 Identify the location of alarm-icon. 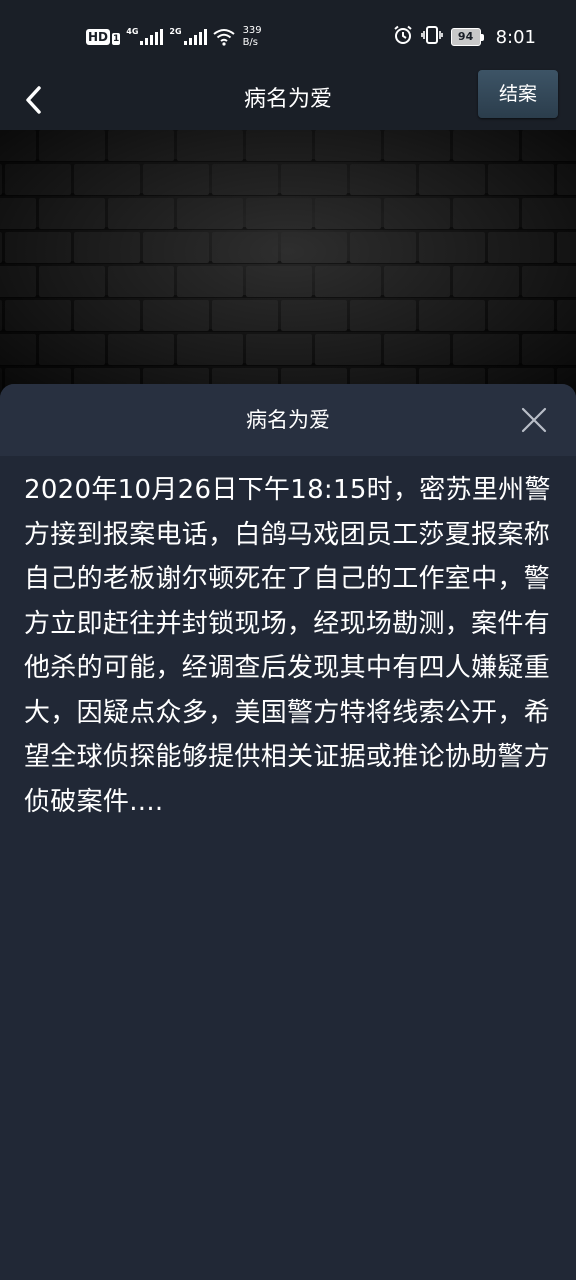
(403, 37).